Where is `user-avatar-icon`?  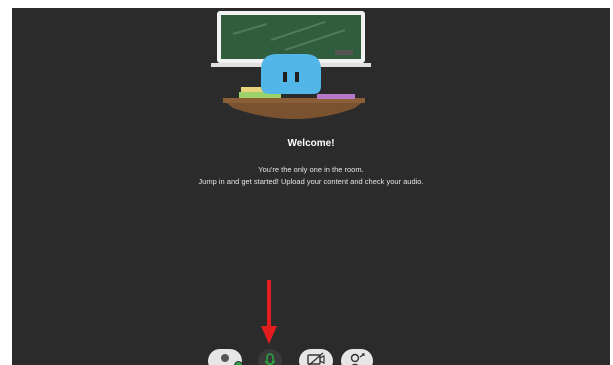
user-avatar-icon is located at coordinates (225, 358).